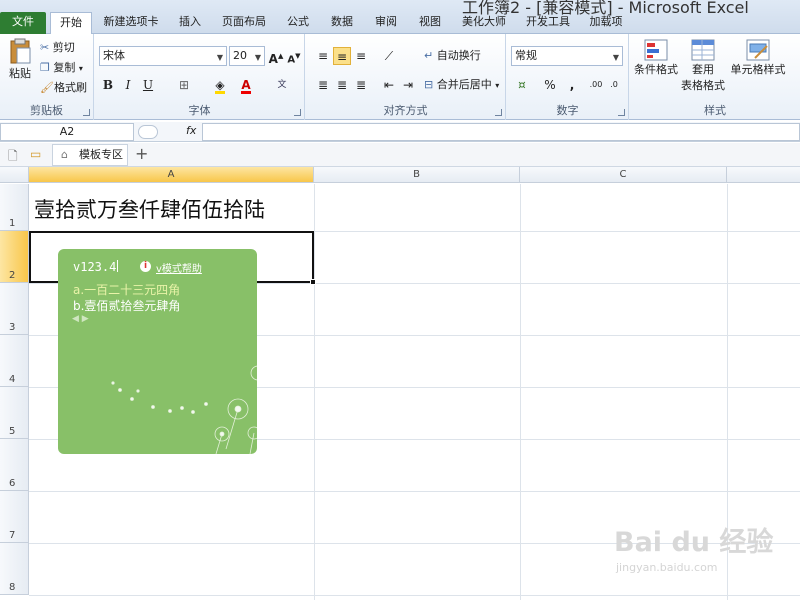 Image resolution: width=800 pixels, height=600 pixels. I want to click on row-header-1: 1, so click(14, 207).